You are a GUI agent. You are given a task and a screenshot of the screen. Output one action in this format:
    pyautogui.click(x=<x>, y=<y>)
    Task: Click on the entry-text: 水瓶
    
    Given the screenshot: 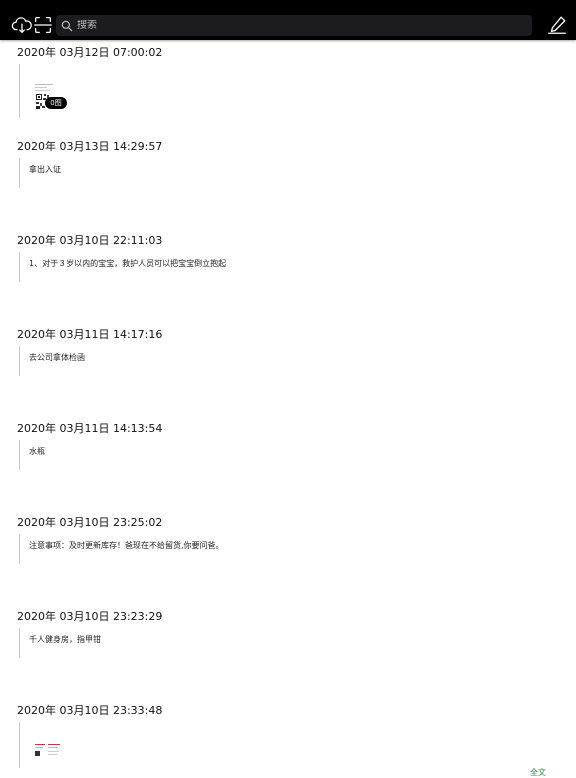 What is the action you would take?
    pyautogui.click(x=37, y=451)
    